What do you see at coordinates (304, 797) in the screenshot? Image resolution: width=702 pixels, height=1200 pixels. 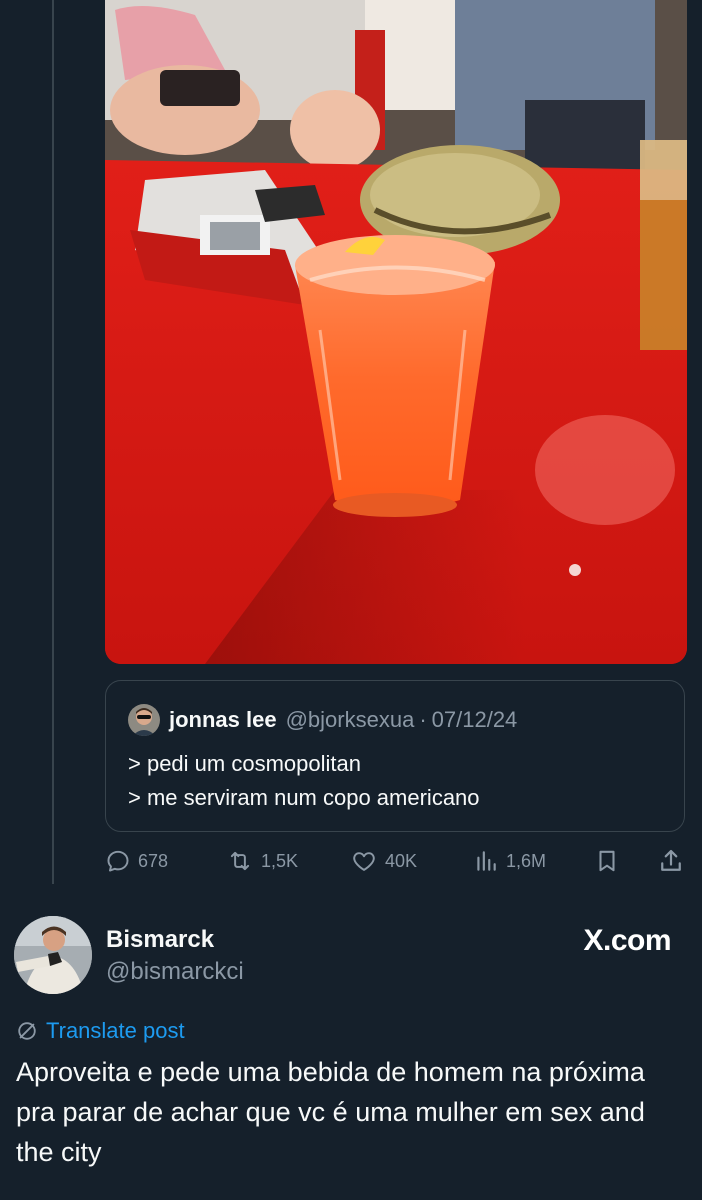 I see `quoted-tweet-line: > me serviram num copo americano` at bounding box center [304, 797].